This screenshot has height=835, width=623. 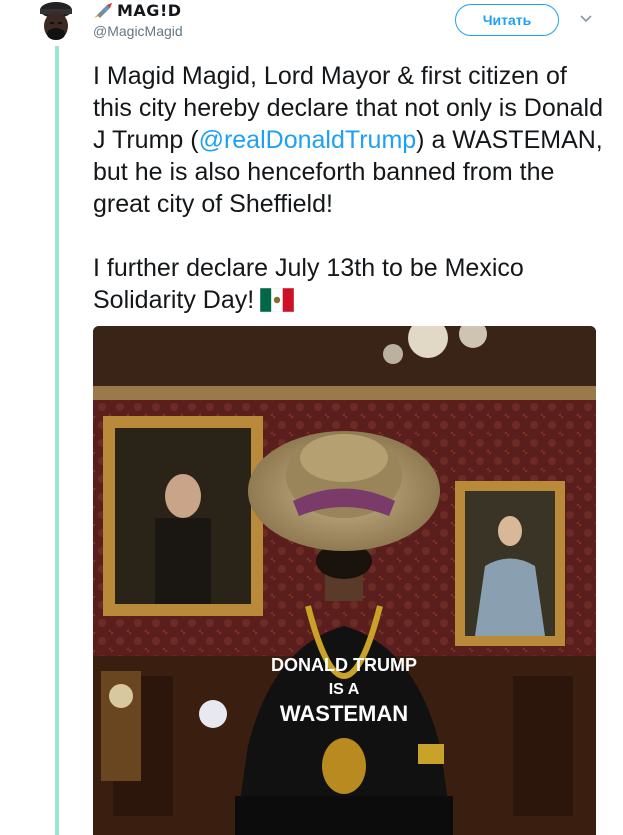 I want to click on shirt-text-line2: IS A, so click(x=344, y=689).